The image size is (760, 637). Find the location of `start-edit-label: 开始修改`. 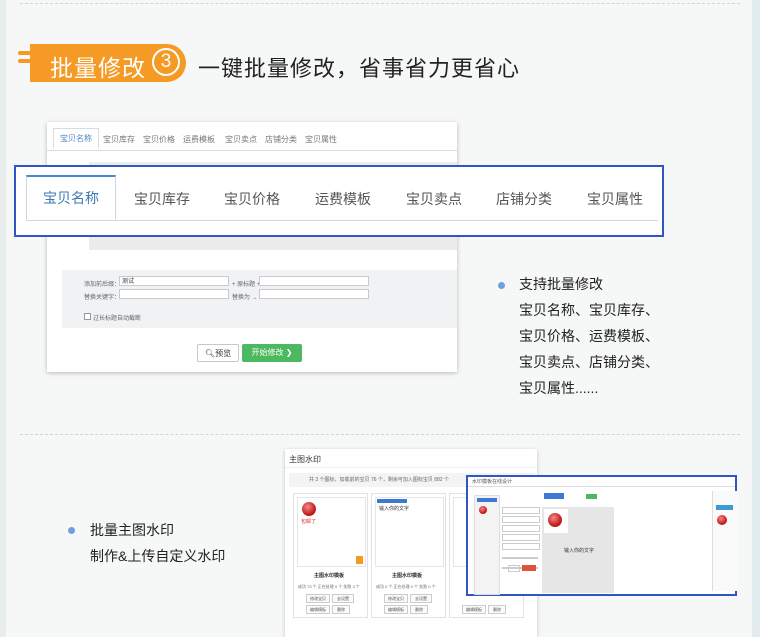

start-edit-label: 开始修改 is located at coordinates (267, 352).